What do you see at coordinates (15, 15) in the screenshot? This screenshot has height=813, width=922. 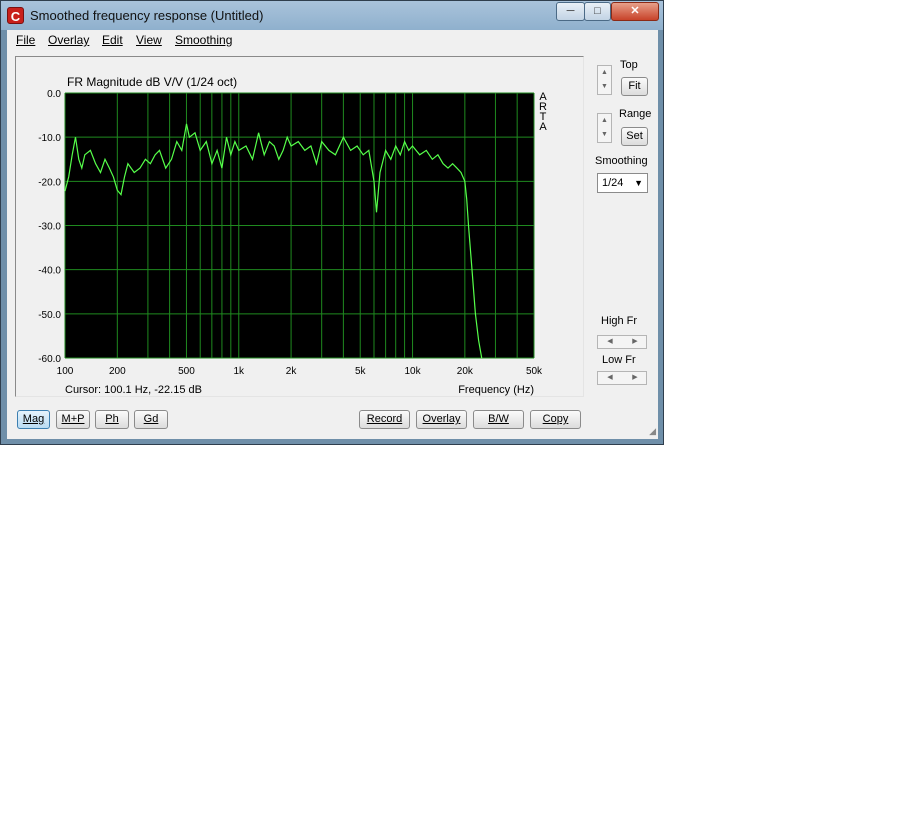 I see `app-icon: C` at bounding box center [15, 15].